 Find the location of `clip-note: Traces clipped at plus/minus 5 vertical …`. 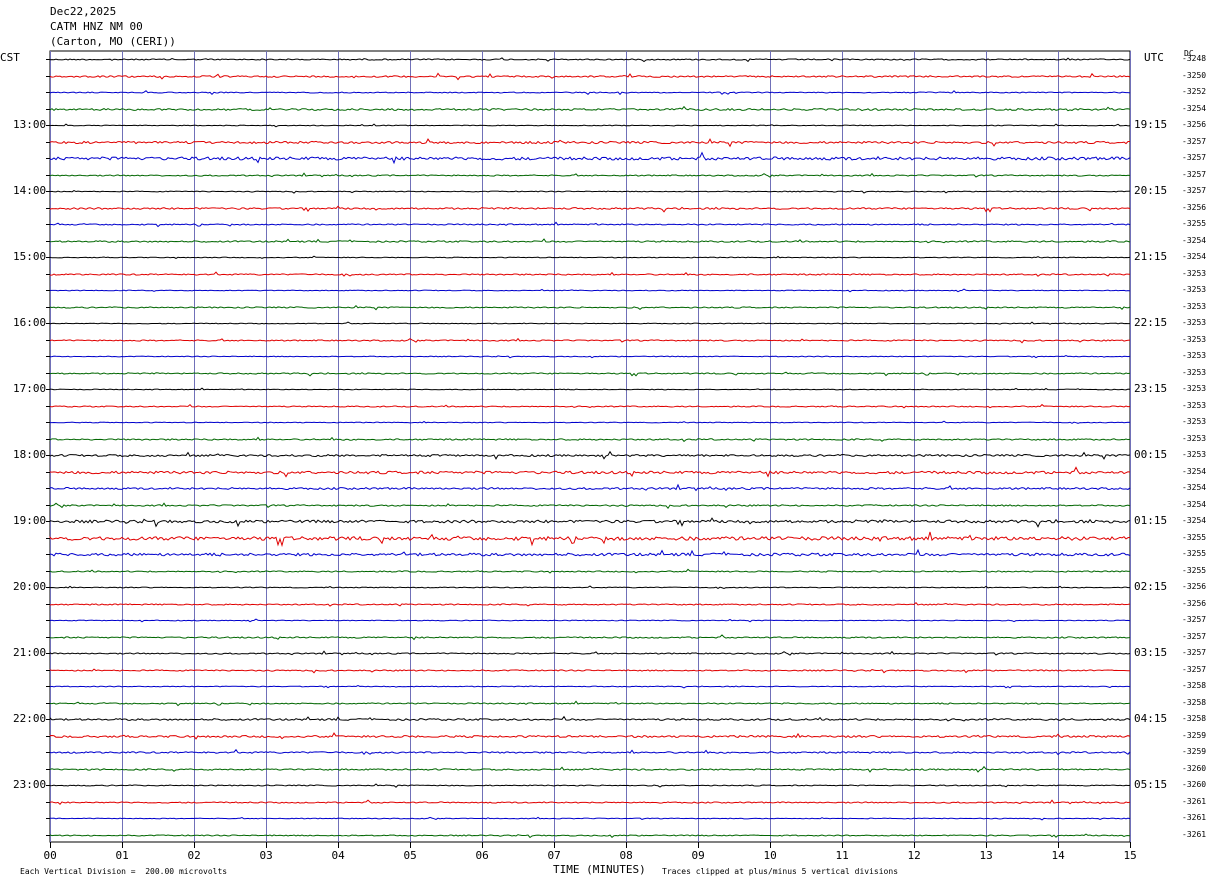

clip-note: Traces clipped at plus/minus 5 vertical … is located at coordinates (780, 871).